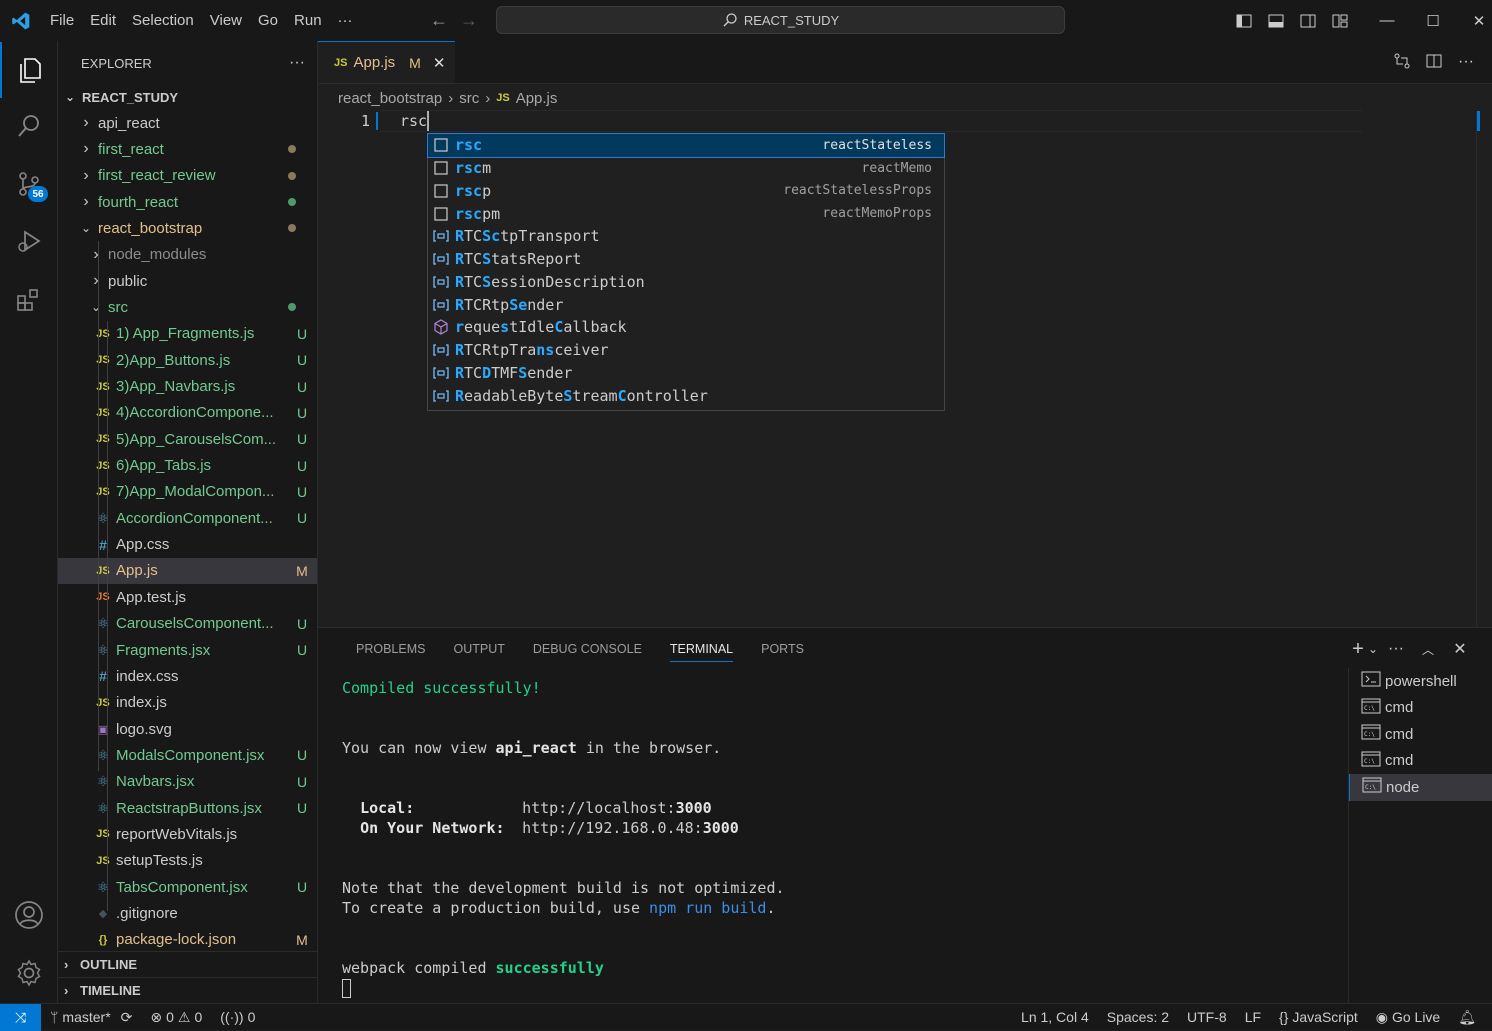 Image resolution: width=1492 pixels, height=1031 pixels. I want to click on suggestion-item: requestIdleCallback, so click(686, 327).